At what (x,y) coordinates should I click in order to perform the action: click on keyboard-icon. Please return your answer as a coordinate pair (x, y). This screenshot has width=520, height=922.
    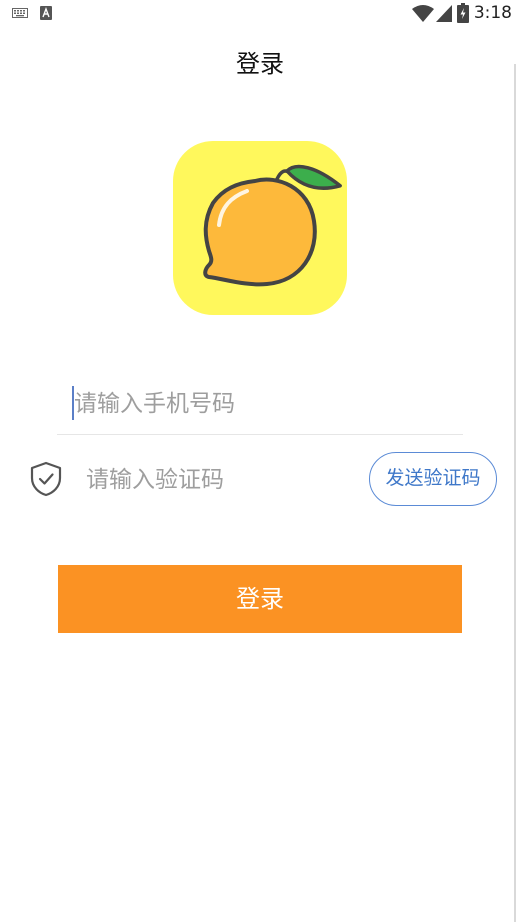
    Looking at the image, I should click on (20, 13).